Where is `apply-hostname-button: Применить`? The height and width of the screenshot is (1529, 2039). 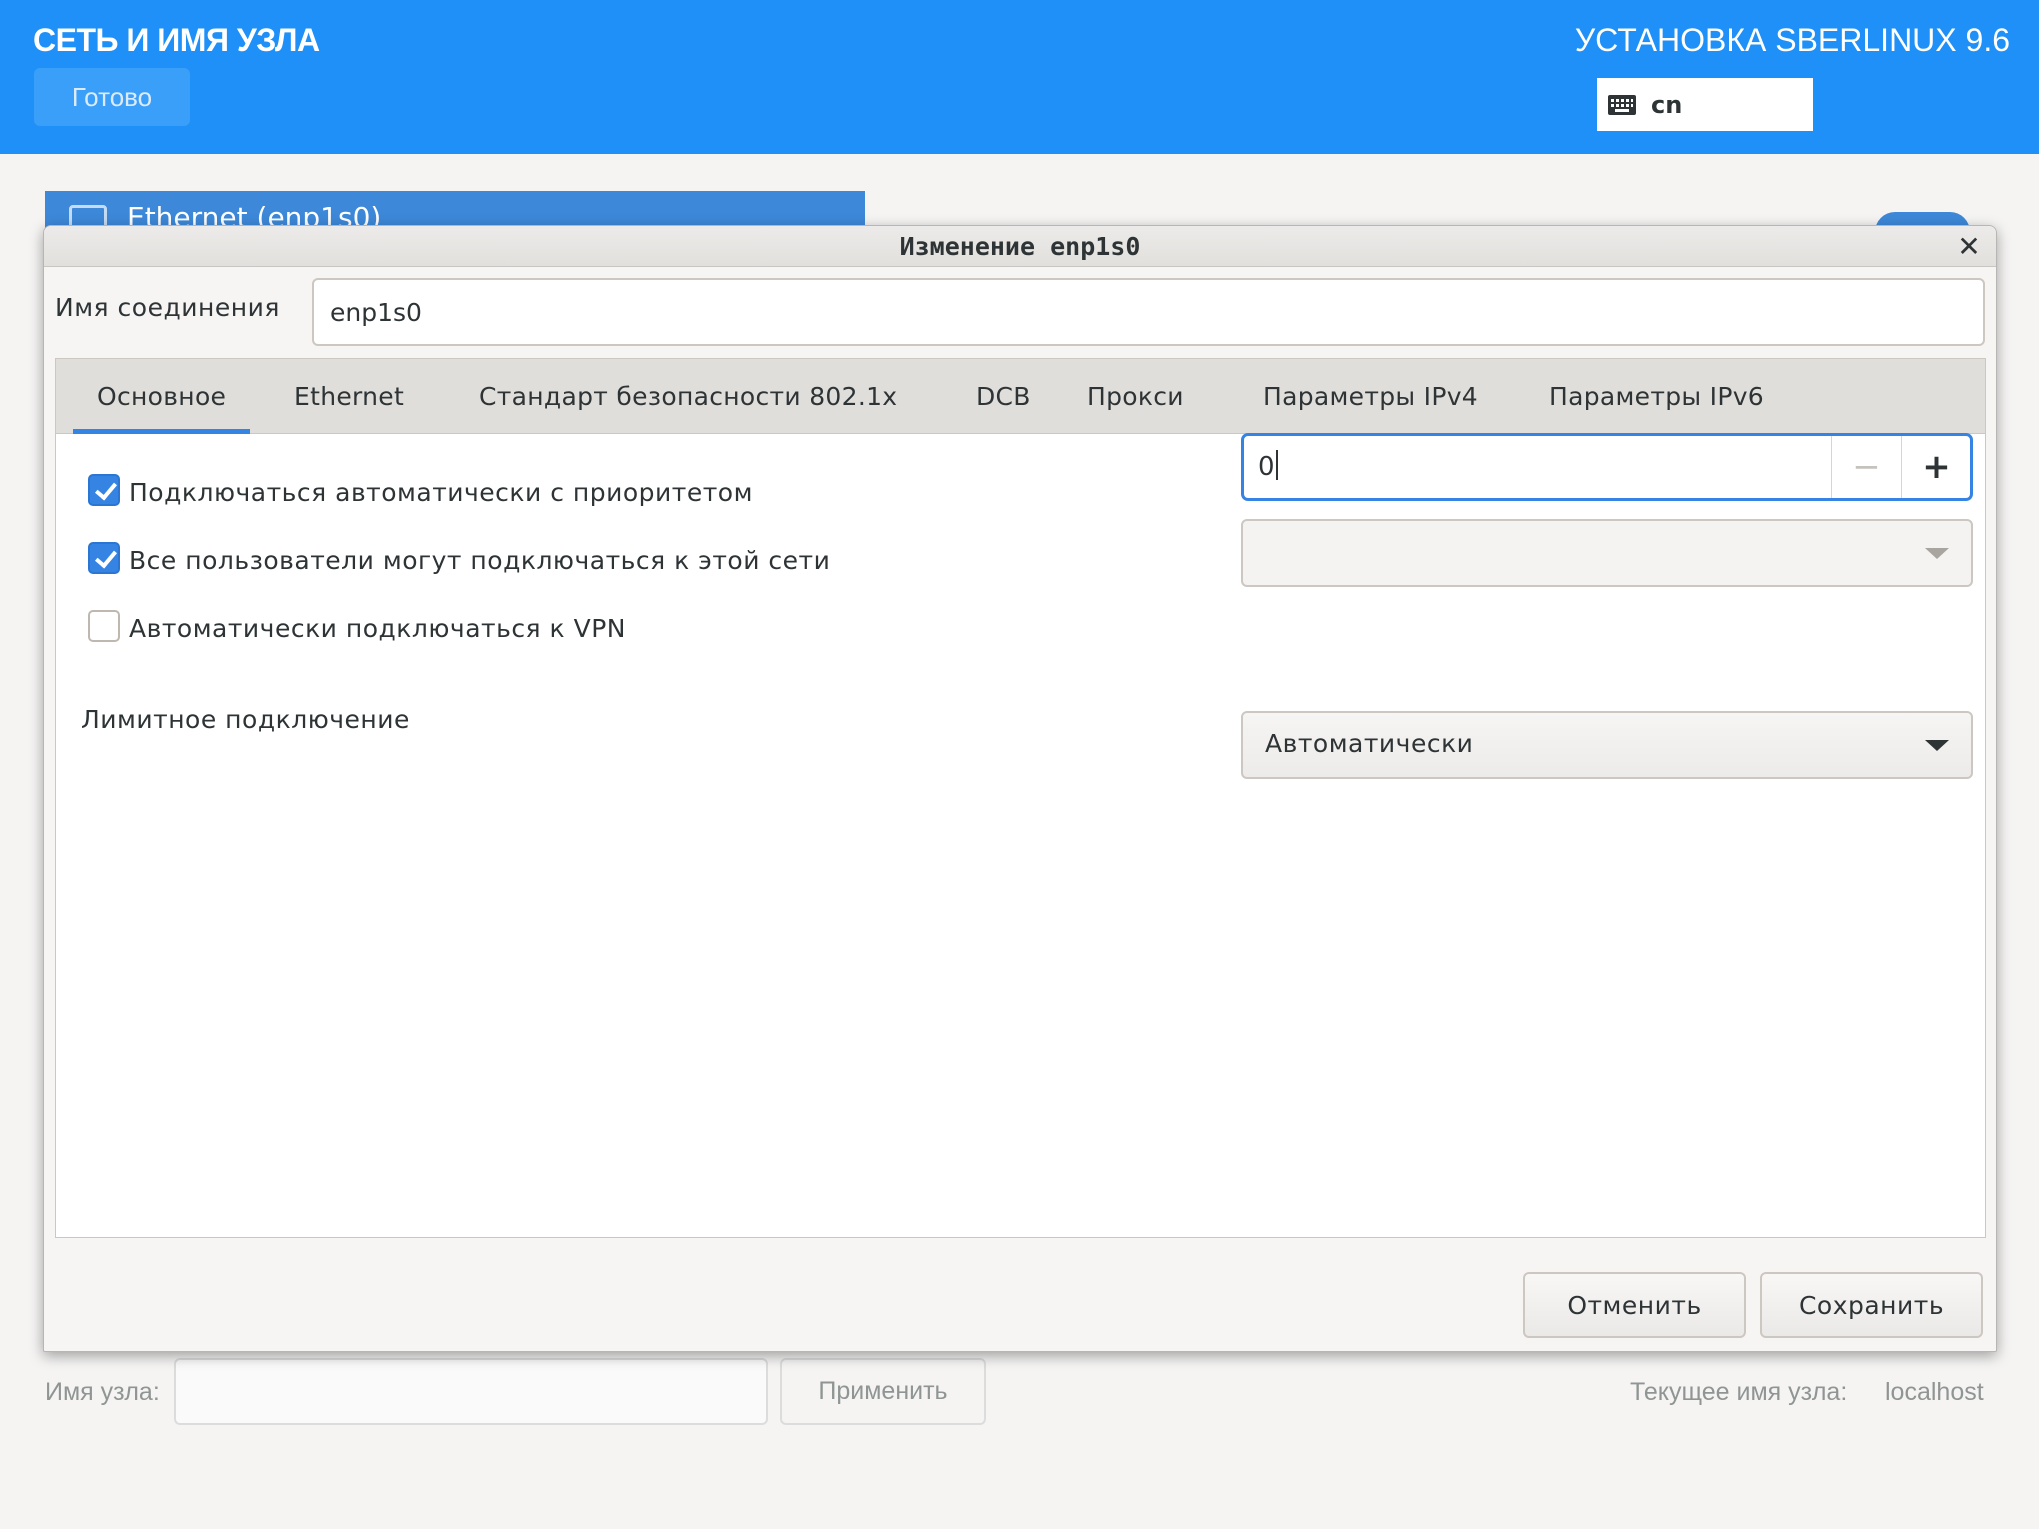
apply-hostname-button: Применить is located at coordinates (883, 1391).